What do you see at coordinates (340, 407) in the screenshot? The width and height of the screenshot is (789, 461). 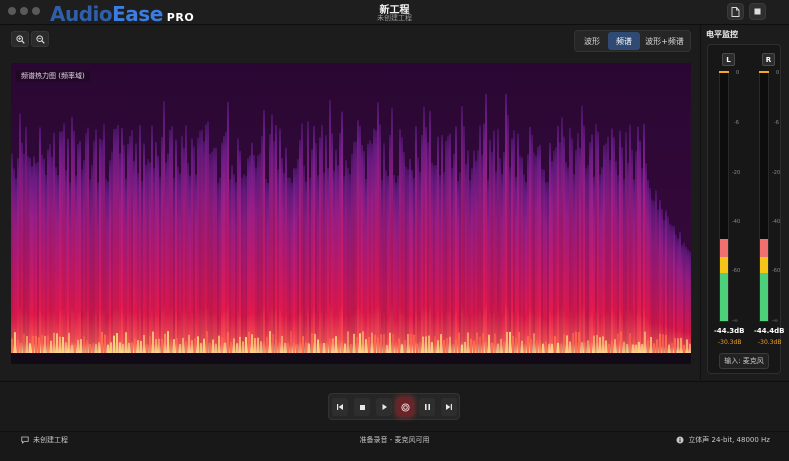 I see `skip-back-button` at bounding box center [340, 407].